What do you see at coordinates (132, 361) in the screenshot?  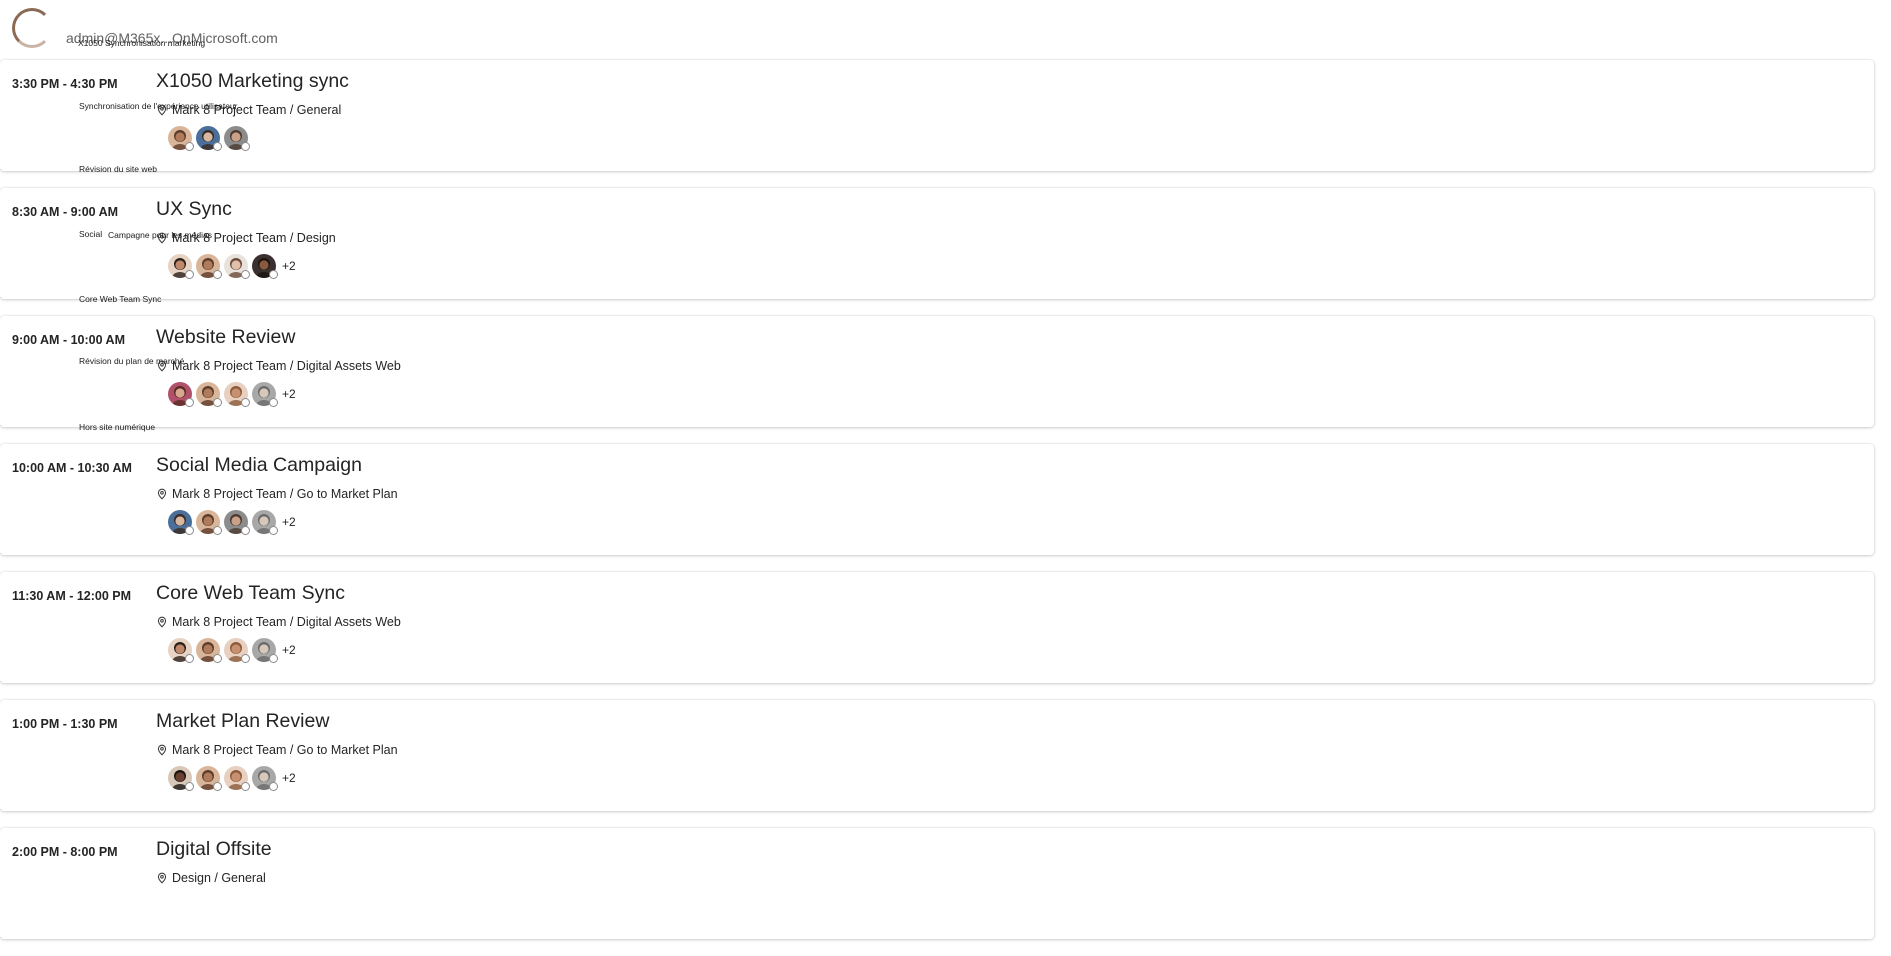 I see `overlay-label: Révision du plan de marché` at bounding box center [132, 361].